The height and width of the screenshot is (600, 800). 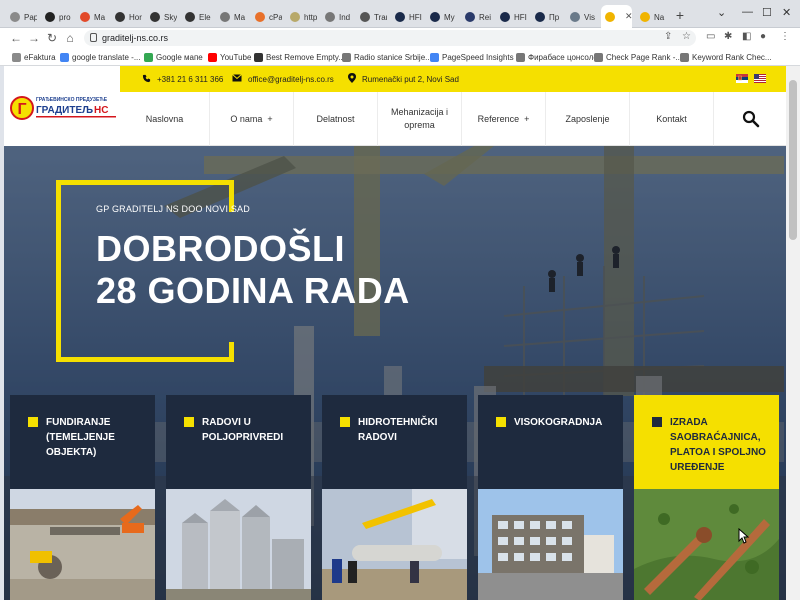 What do you see at coordinates (751, 119) in the screenshot?
I see `search-icon` at bounding box center [751, 119].